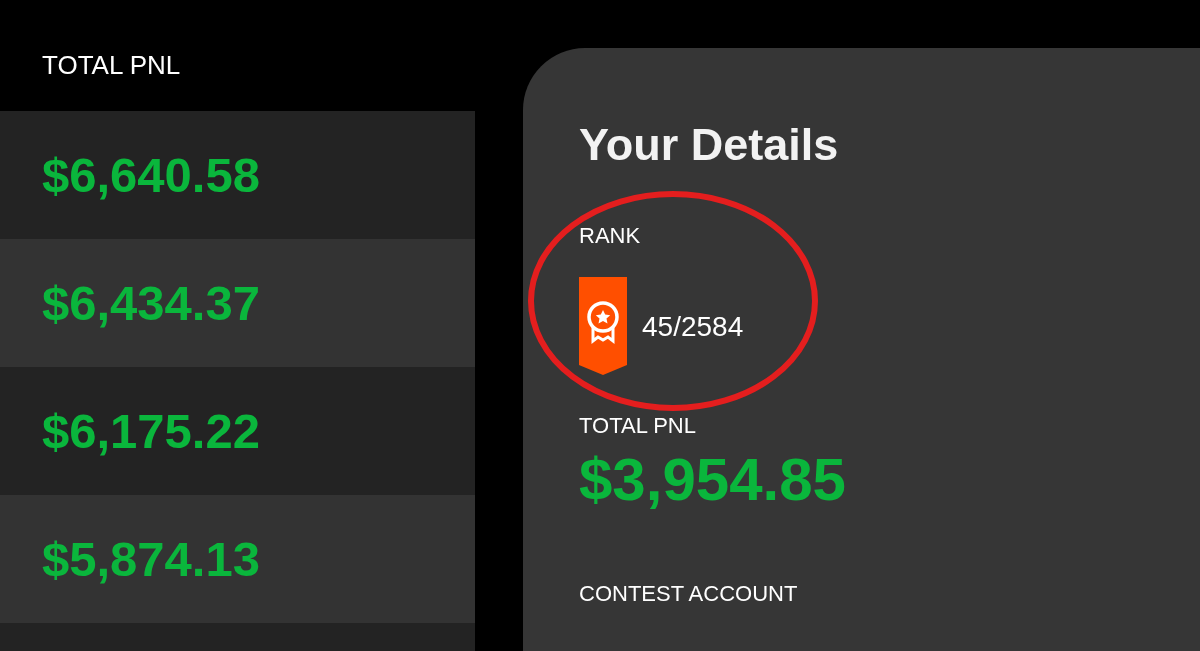 Image resolution: width=1200 pixels, height=651 pixels. What do you see at coordinates (693, 327) in the screenshot?
I see `rank-value: 45/2584` at bounding box center [693, 327].